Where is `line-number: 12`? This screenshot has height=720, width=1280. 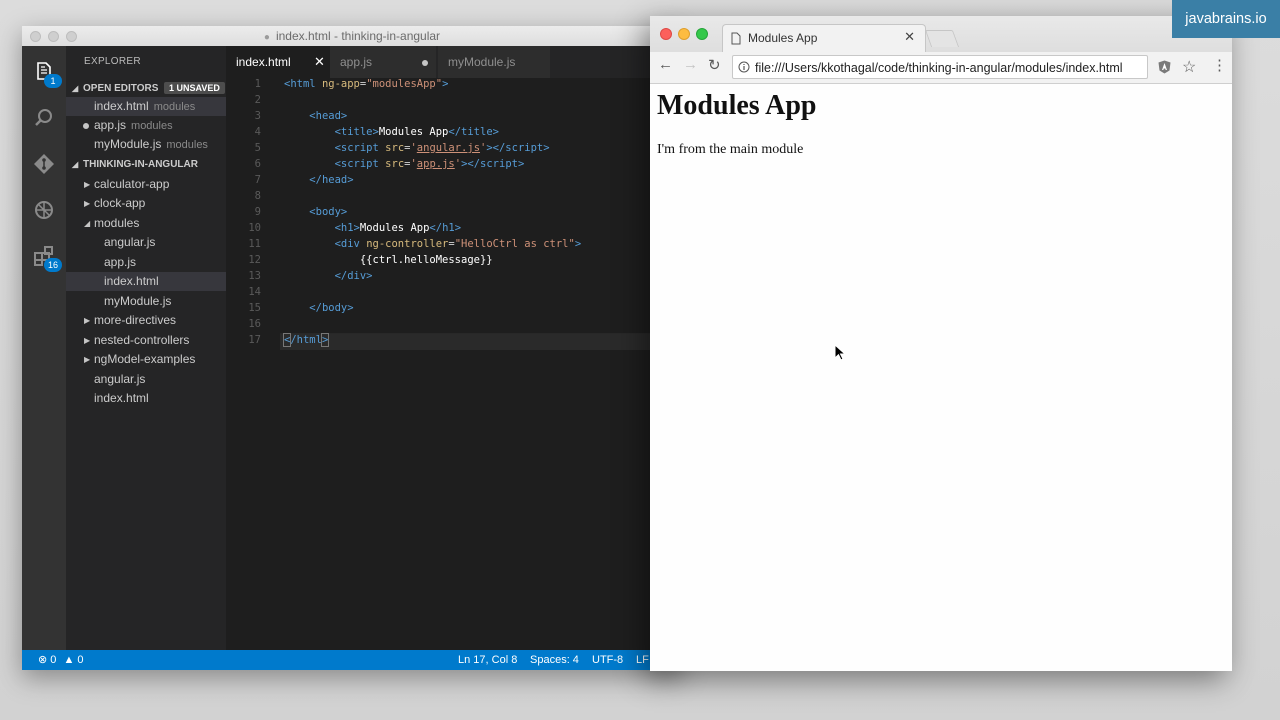
line-number: 12 is located at coordinates (254, 260).